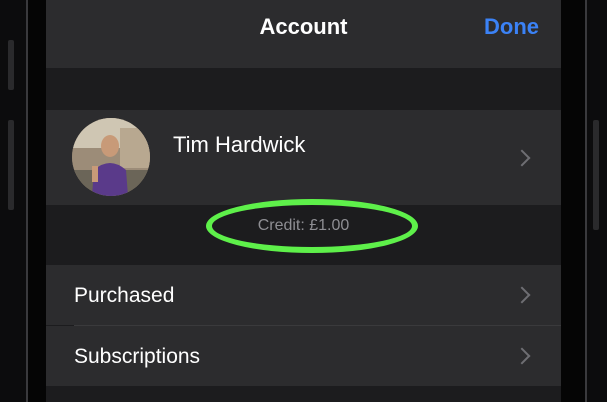  I want to click on list-item-label: Subscriptions, so click(137, 356).